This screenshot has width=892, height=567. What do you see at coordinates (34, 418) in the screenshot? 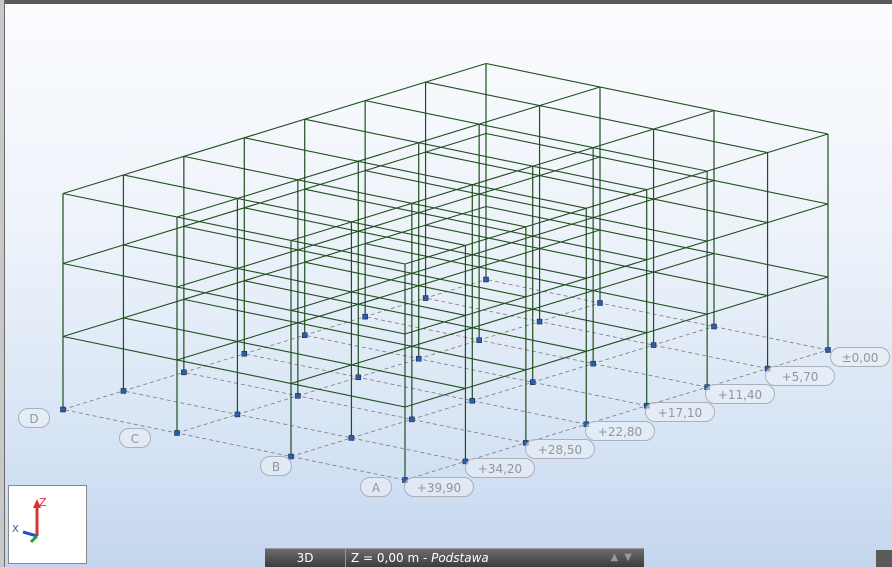
I see `grid-axis-label-d: D` at bounding box center [34, 418].